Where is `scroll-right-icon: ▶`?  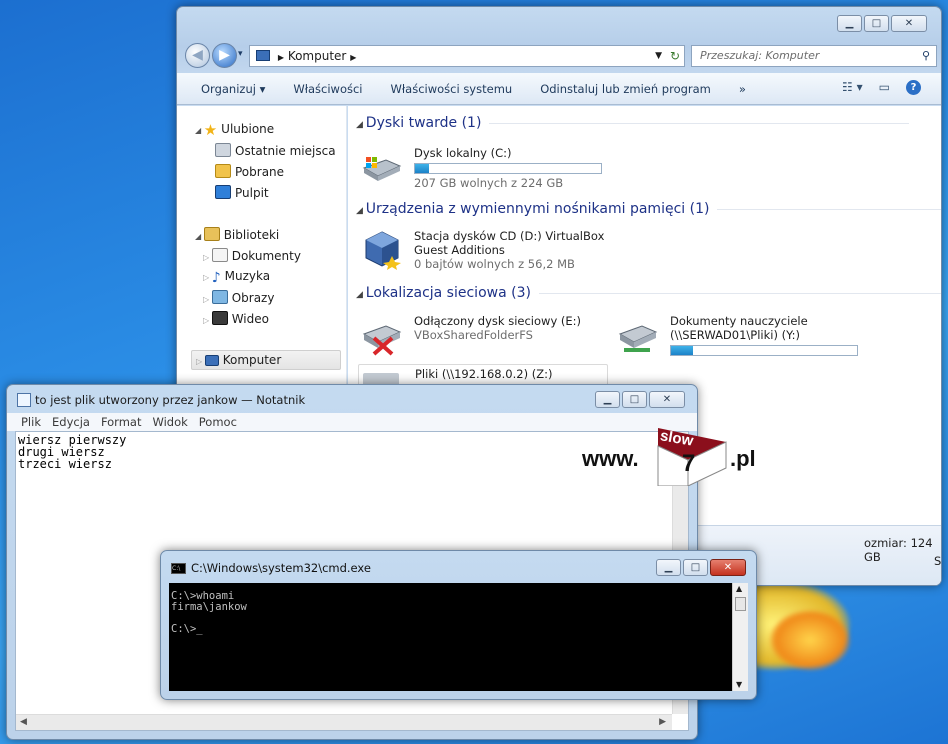 scroll-right-icon: ▶ is located at coordinates (662, 722).